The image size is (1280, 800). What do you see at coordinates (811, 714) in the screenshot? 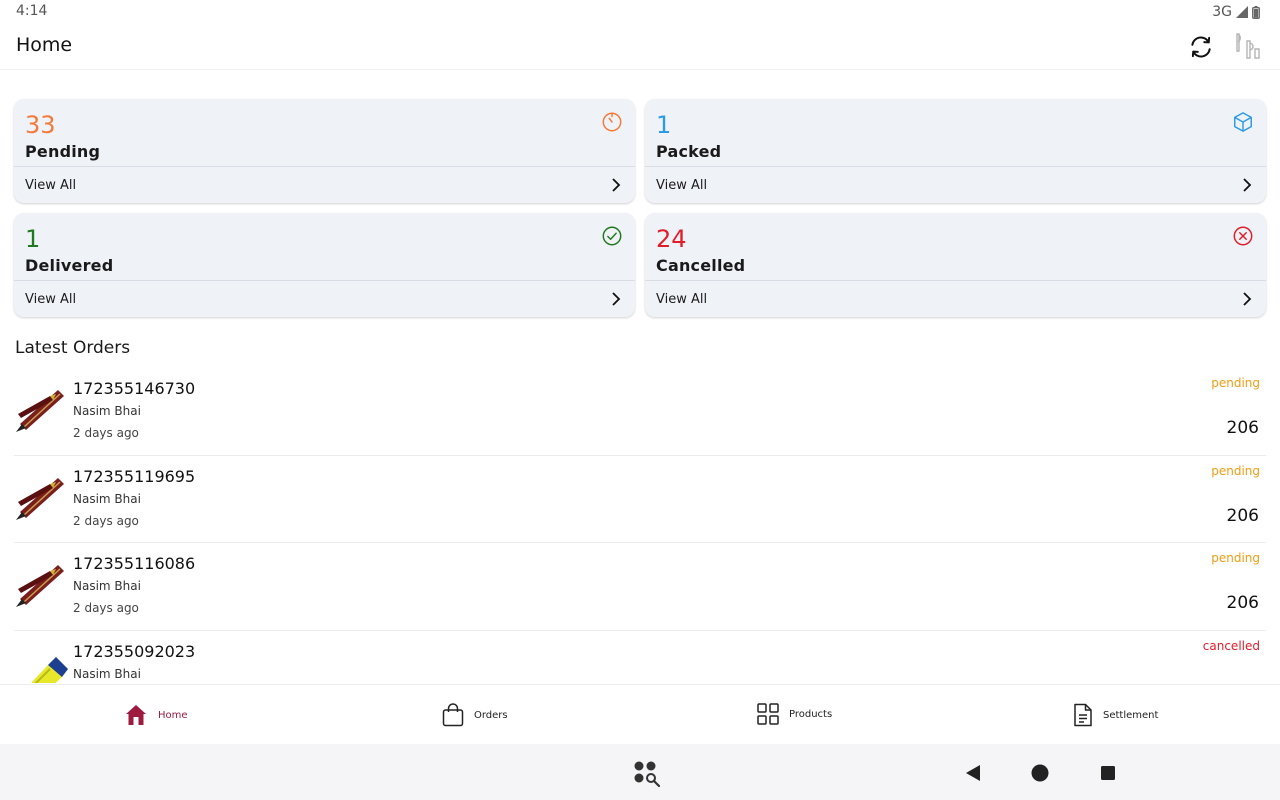
I see `nav-products-label: Products` at bounding box center [811, 714].